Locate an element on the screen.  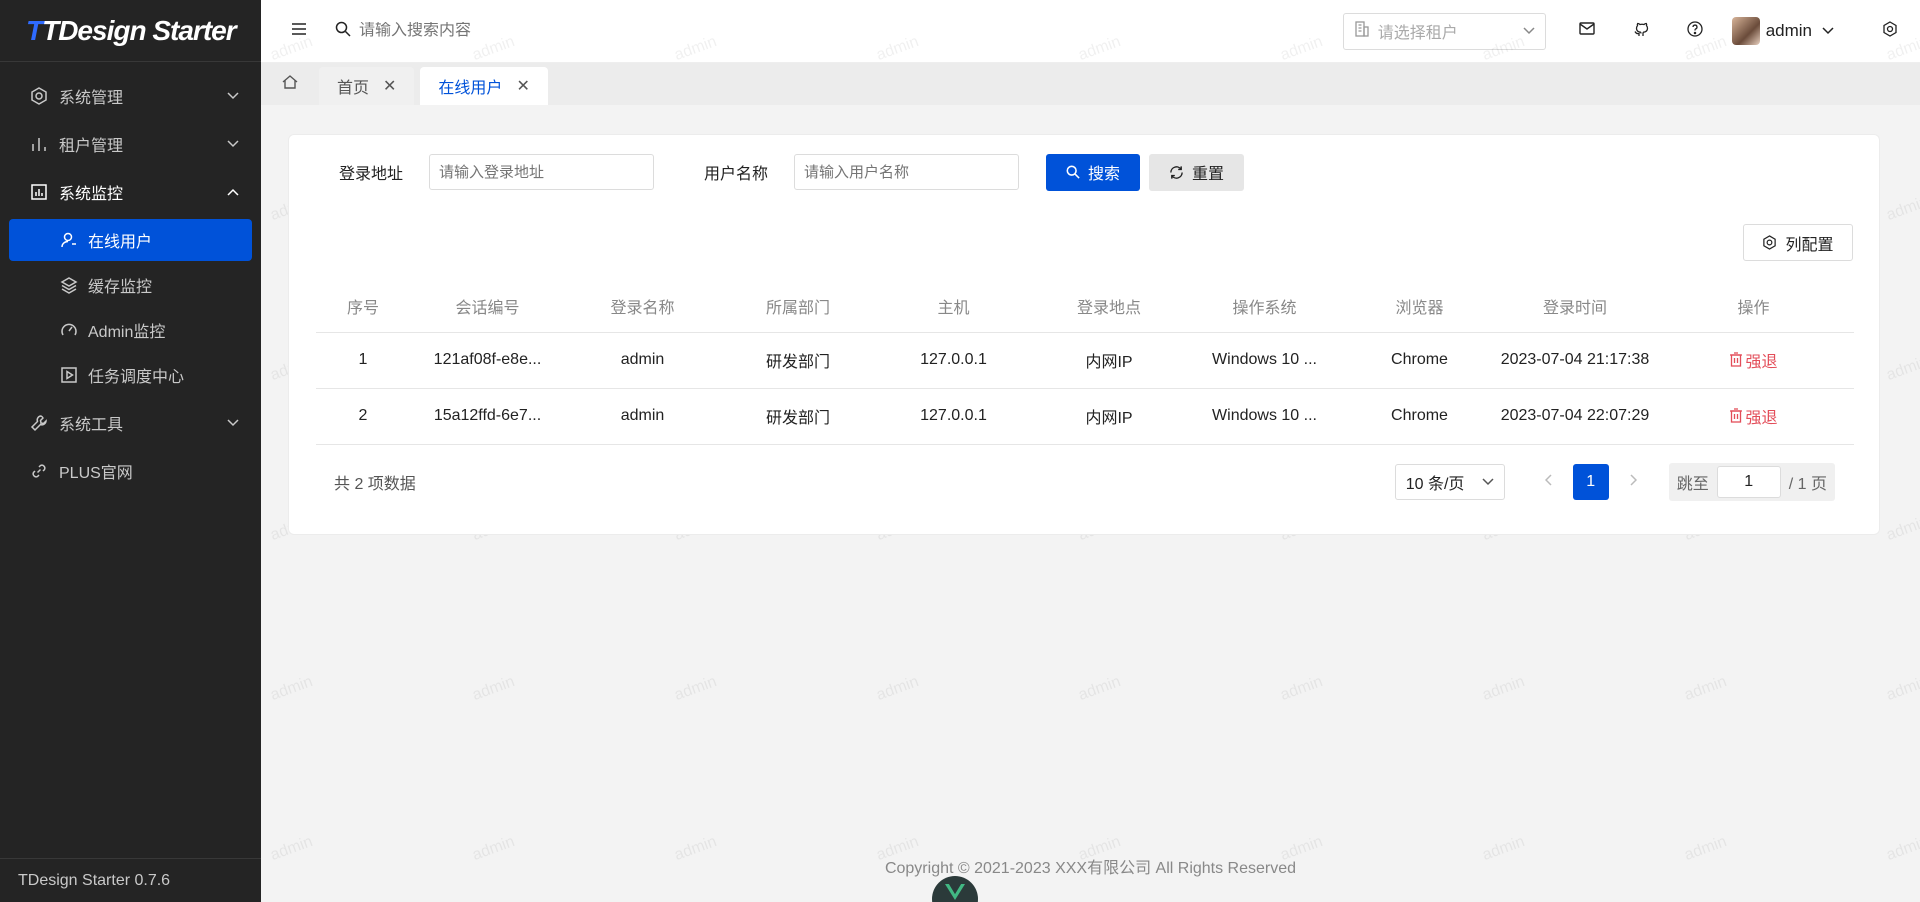
next-page-button is located at coordinates (1633, 482).